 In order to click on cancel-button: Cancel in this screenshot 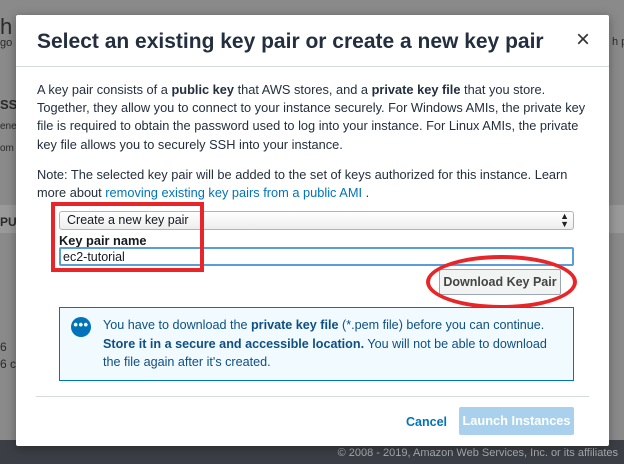, I will do `click(426, 422)`.